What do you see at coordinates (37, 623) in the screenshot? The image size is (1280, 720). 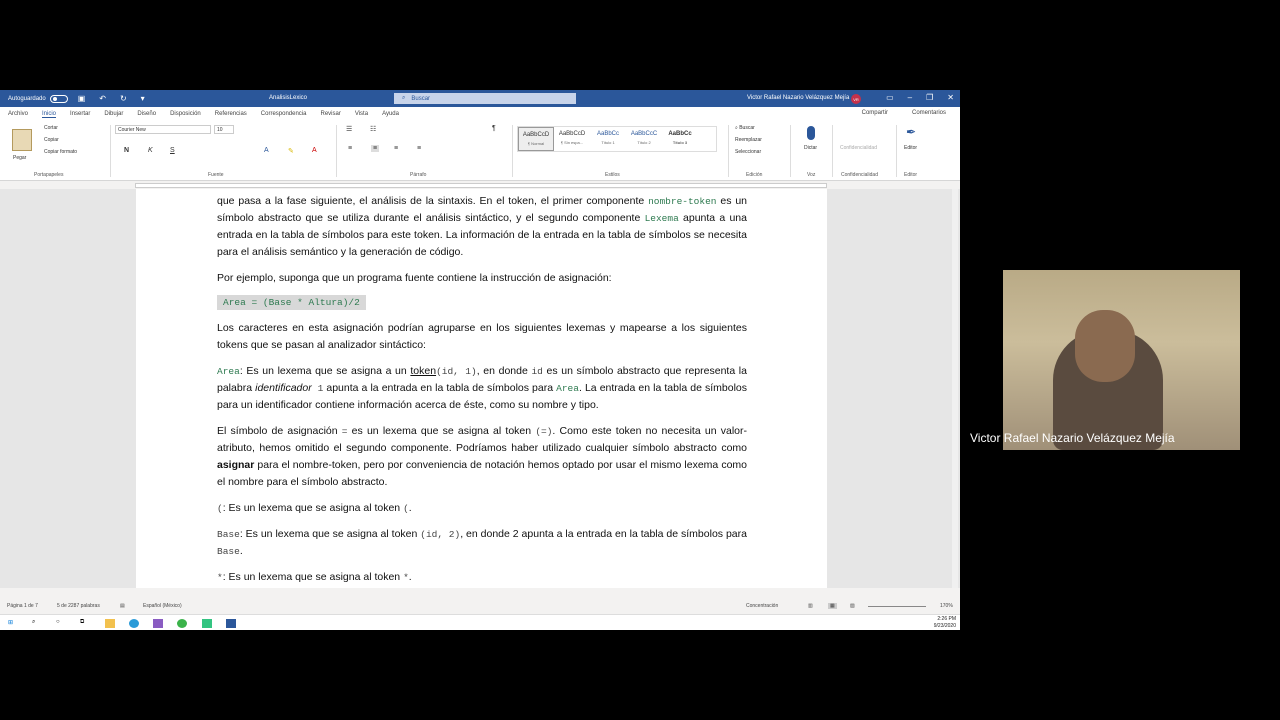 I see `search-icon: ⌕` at bounding box center [37, 623].